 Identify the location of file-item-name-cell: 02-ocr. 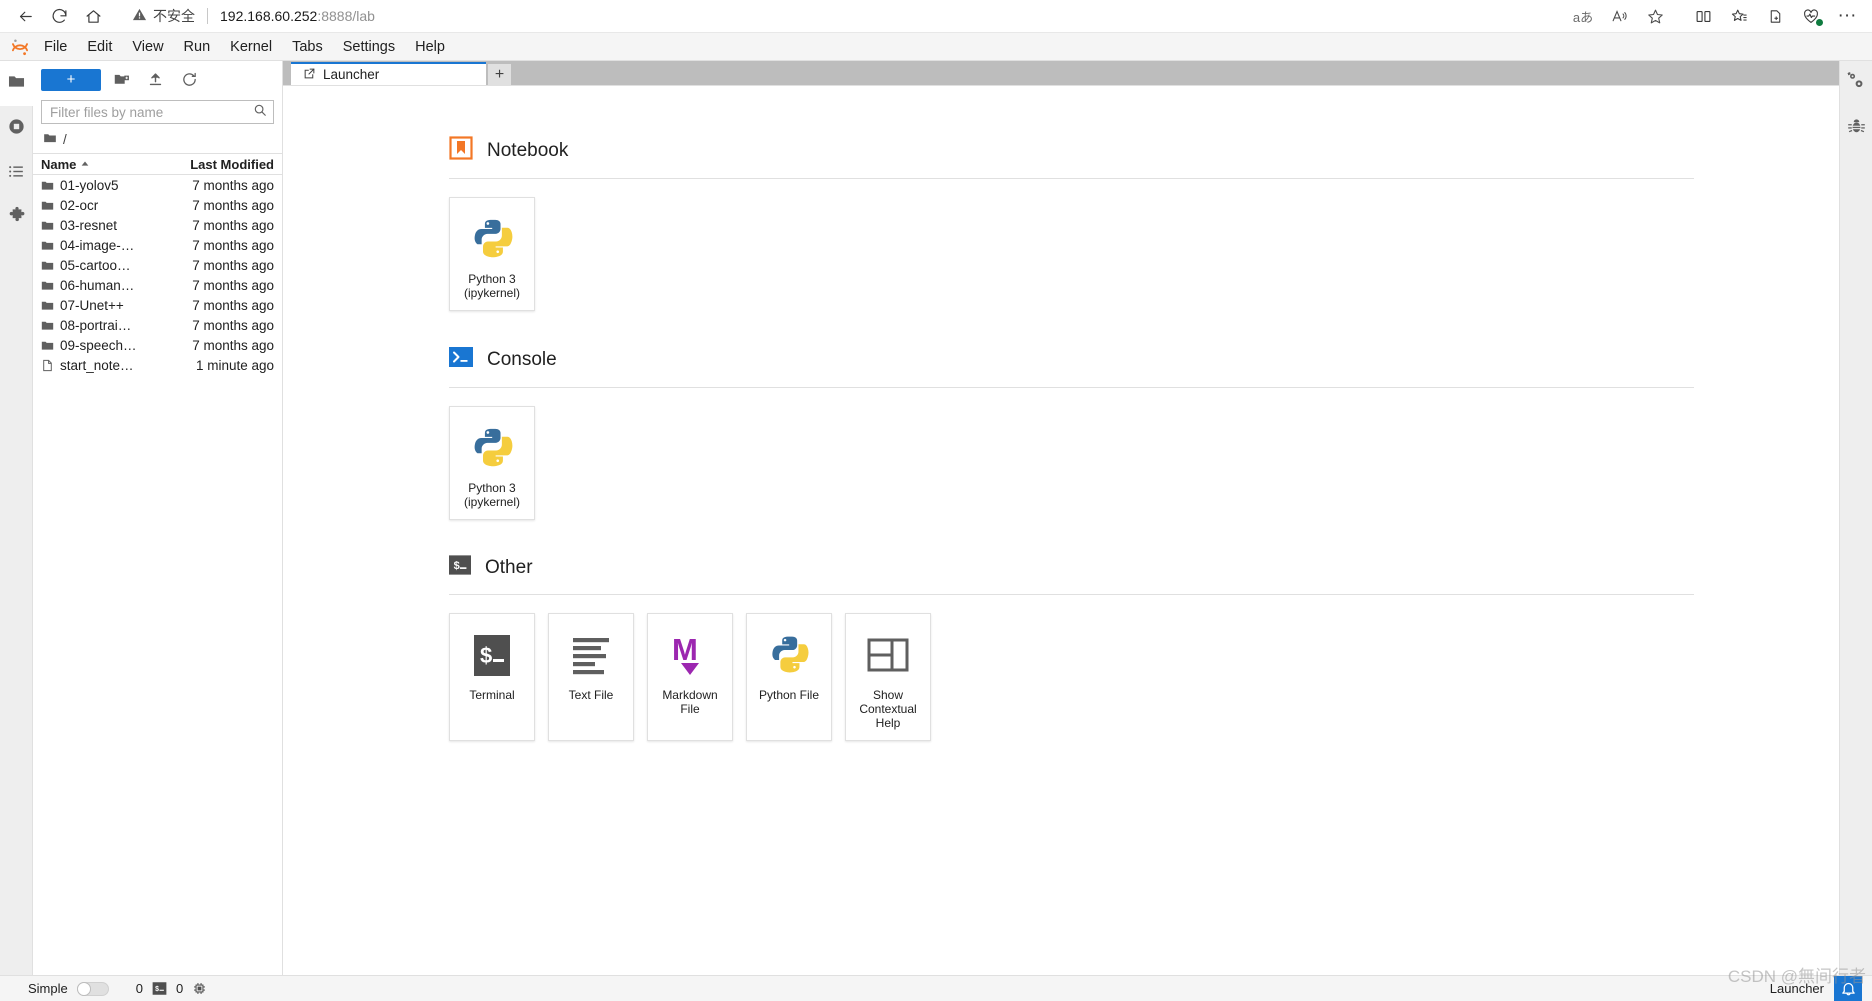
(114, 205).